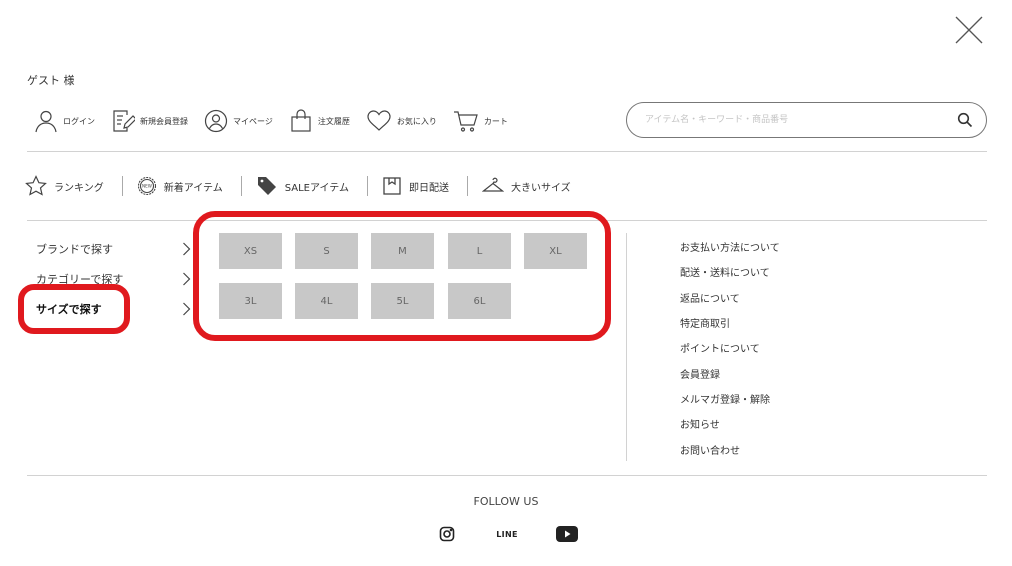 Image resolution: width=1012 pixels, height=566 pixels. I want to click on follow-us-heading: FOLLOW US, so click(506, 501).